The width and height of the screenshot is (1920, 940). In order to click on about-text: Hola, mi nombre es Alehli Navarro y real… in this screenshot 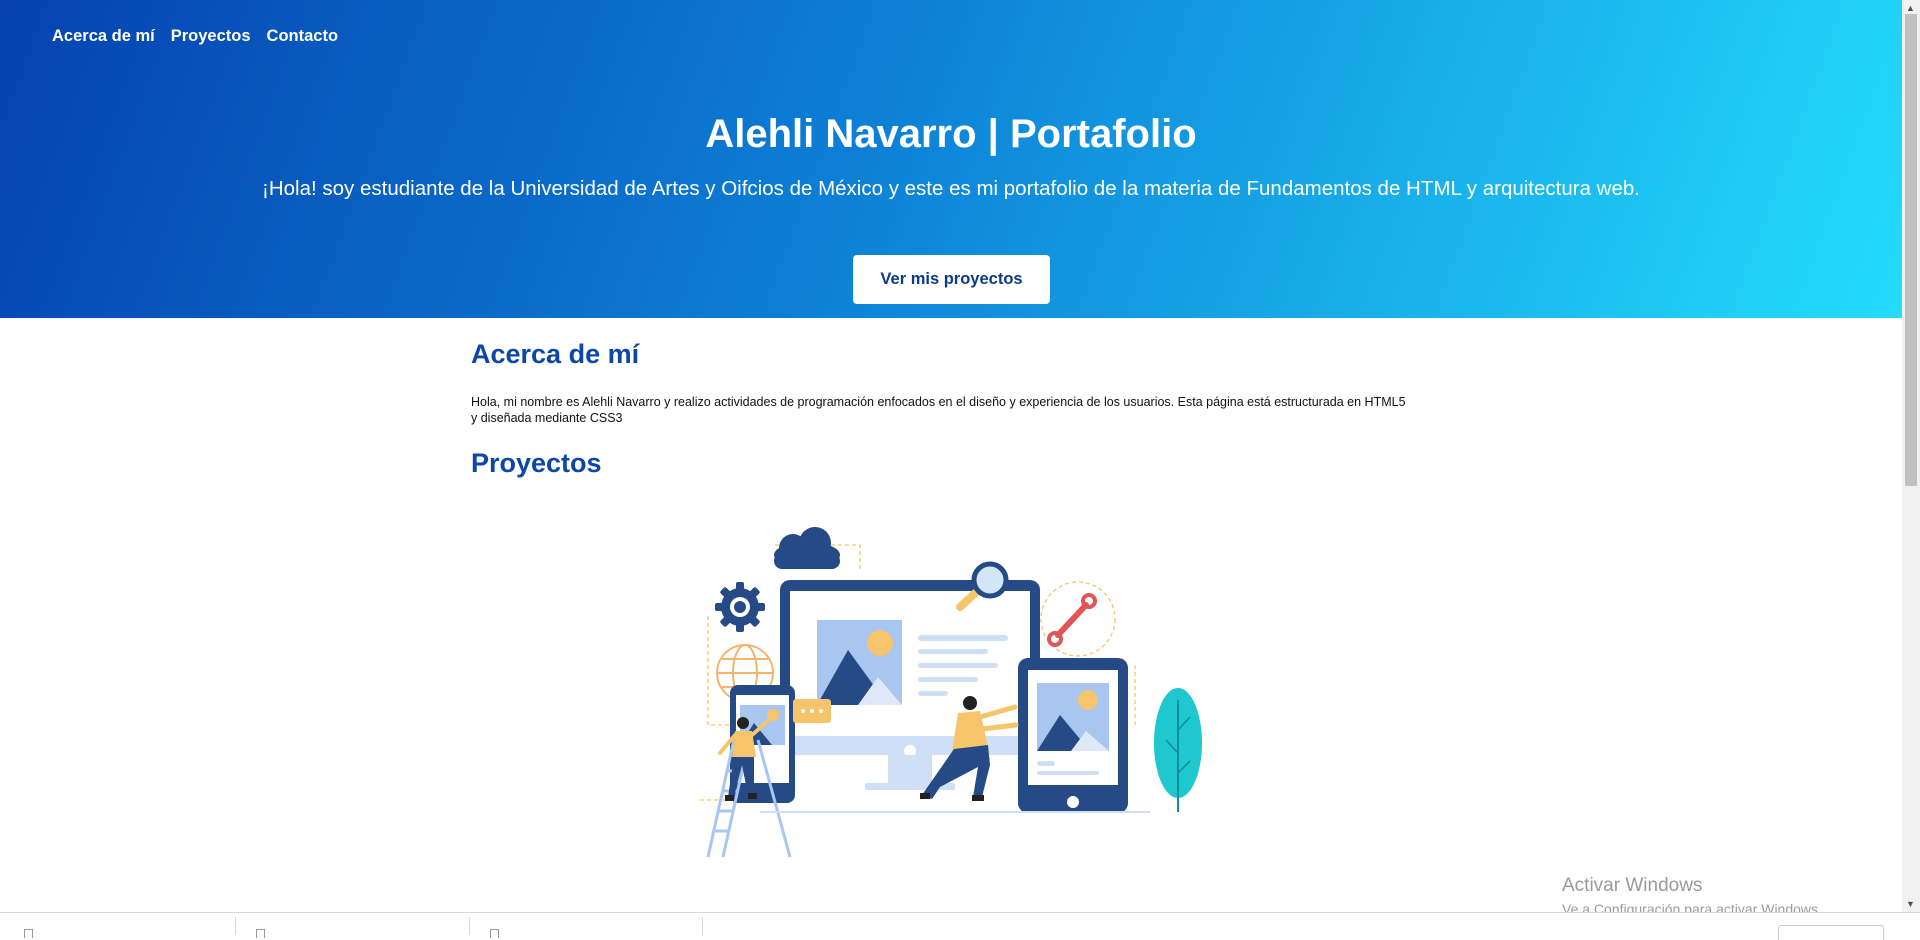, I will do `click(938, 410)`.